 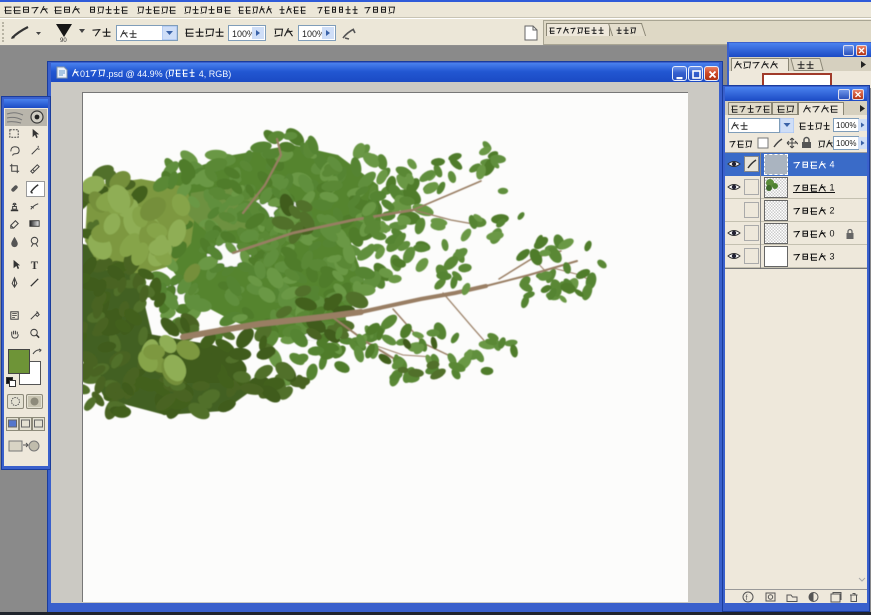 I want to click on svg-text: f, so click(x=747, y=598).